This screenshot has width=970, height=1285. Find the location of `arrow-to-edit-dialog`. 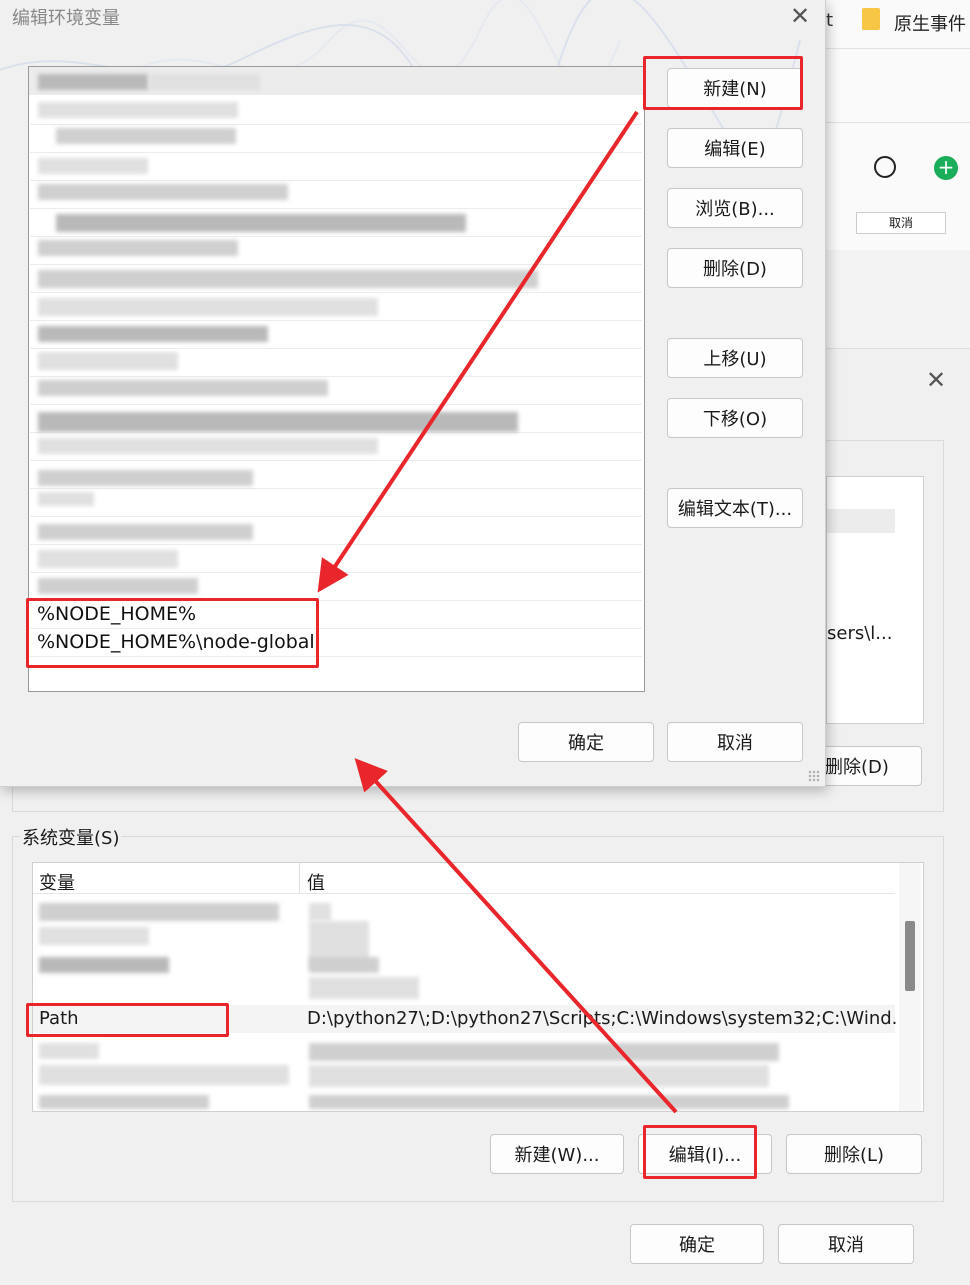

arrow-to-edit-dialog is located at coordinates (516, 936).